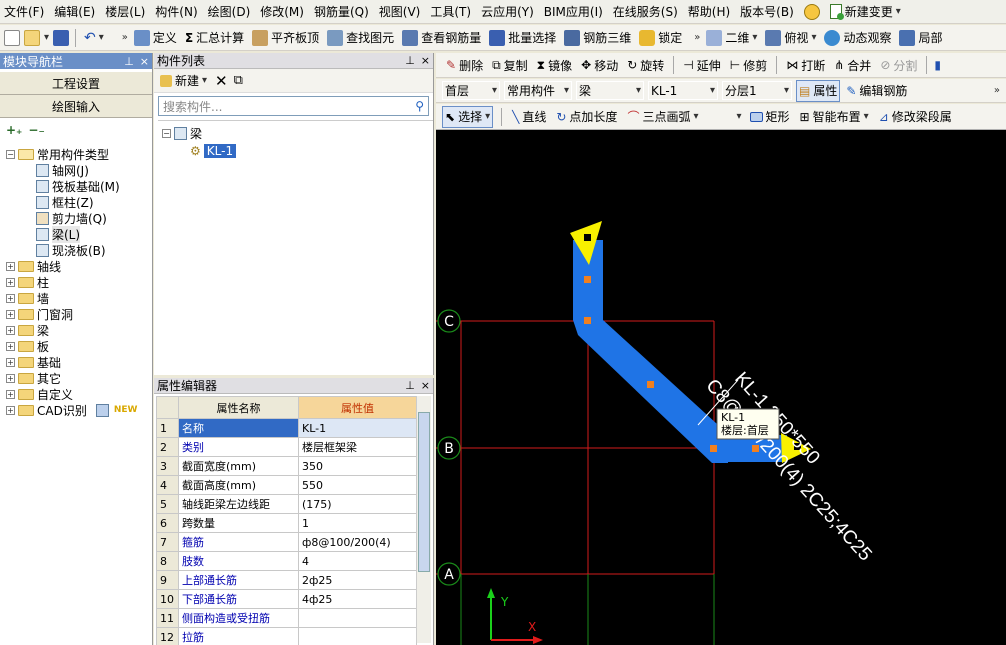  Describe the element at coordinates (285, 38) in the screenshot. I see `align-slab-top-button: 平齐板顶` at that location.